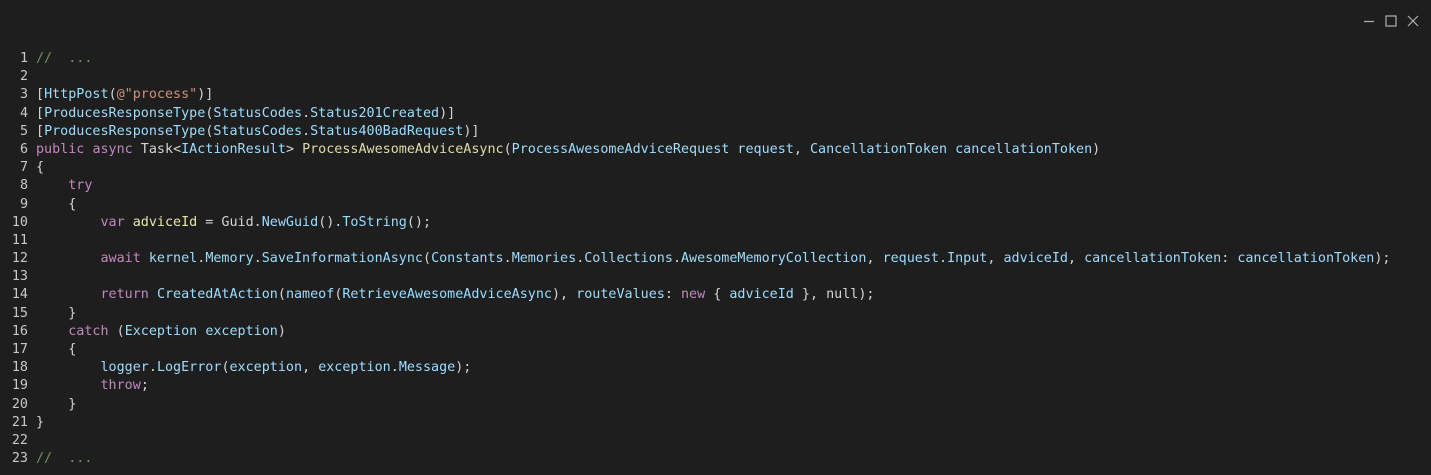  What do you see at coordinates (374, 222) in the screenshot?
I see `code-token: ToString` at bounding box center [374, 222].